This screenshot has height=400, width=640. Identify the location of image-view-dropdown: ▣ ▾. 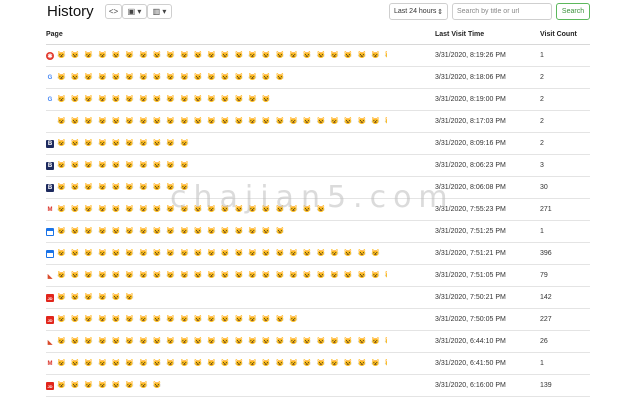
(134, 11).